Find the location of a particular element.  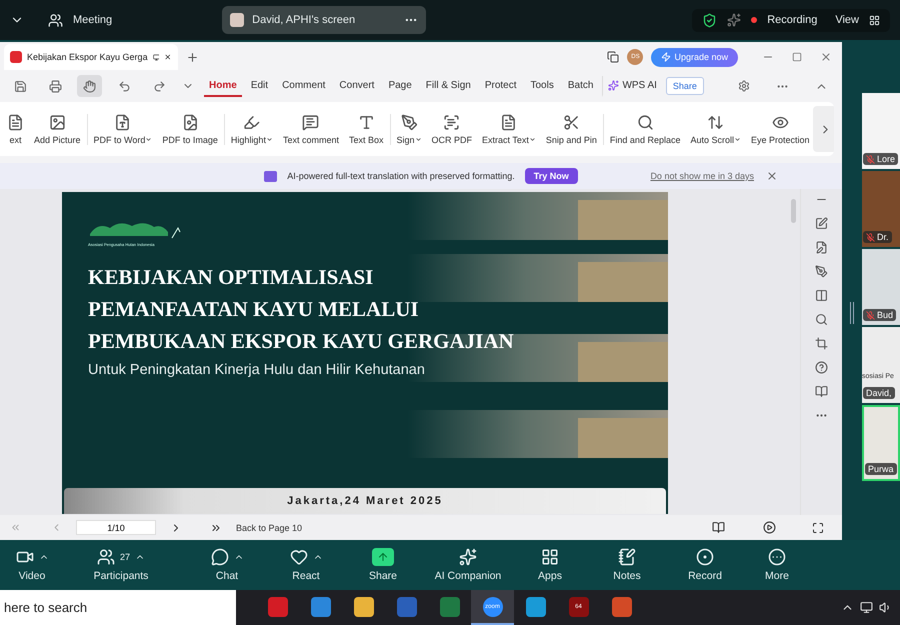

toolbar-button: 27 Participants is located at coordinates (121, 565).